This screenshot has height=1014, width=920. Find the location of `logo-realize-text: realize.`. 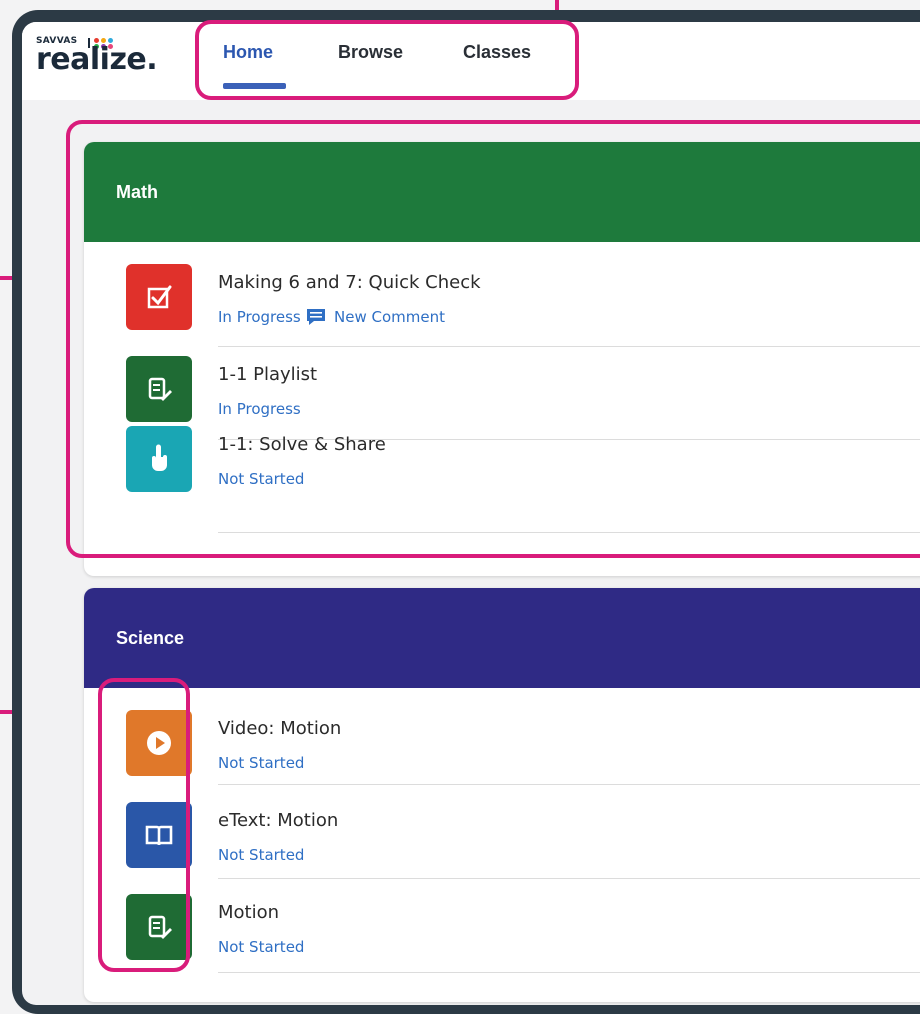

logo-realize-text: realize. is located at coordinates (97, 59).